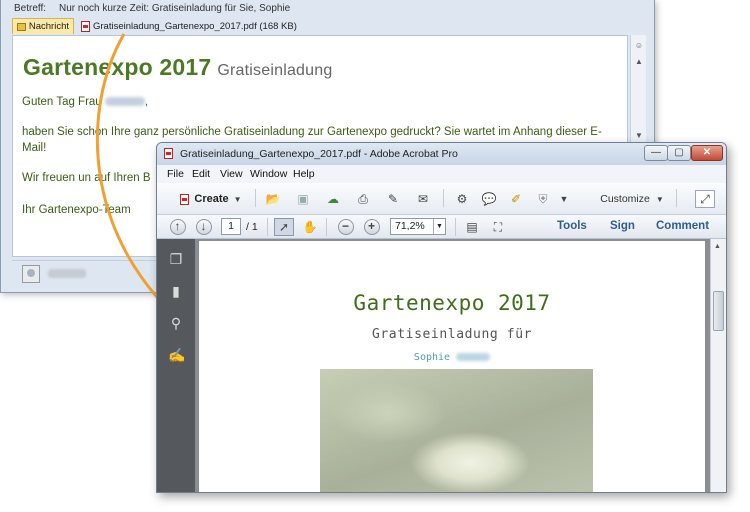 The width and height of the screenshot is (750, 512). Describe the element at coordinates (62, 102) in the screenshot. I see `greeting-text: Guten Tag Frau` at that location.